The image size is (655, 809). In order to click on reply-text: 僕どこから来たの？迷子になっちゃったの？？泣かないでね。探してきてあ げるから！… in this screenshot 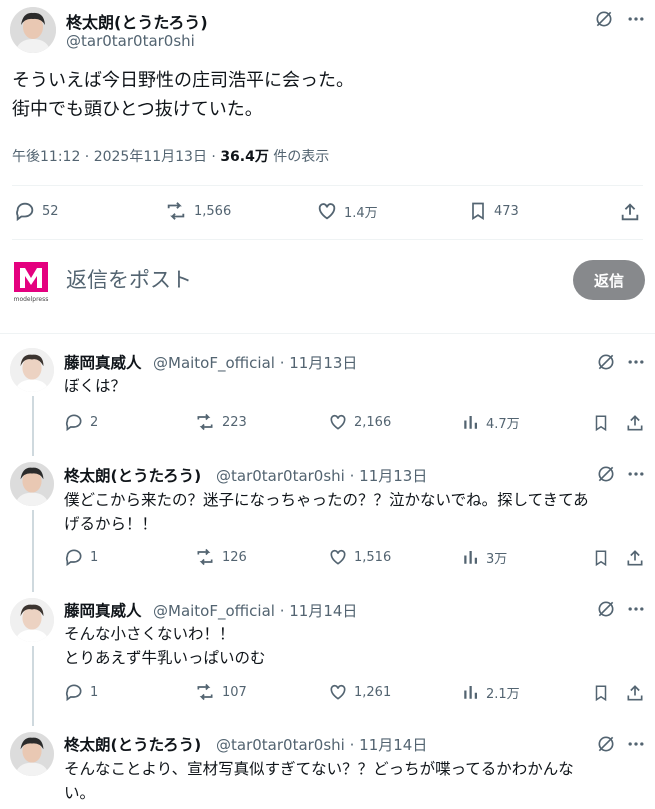, I will do `click(326, 512)`.